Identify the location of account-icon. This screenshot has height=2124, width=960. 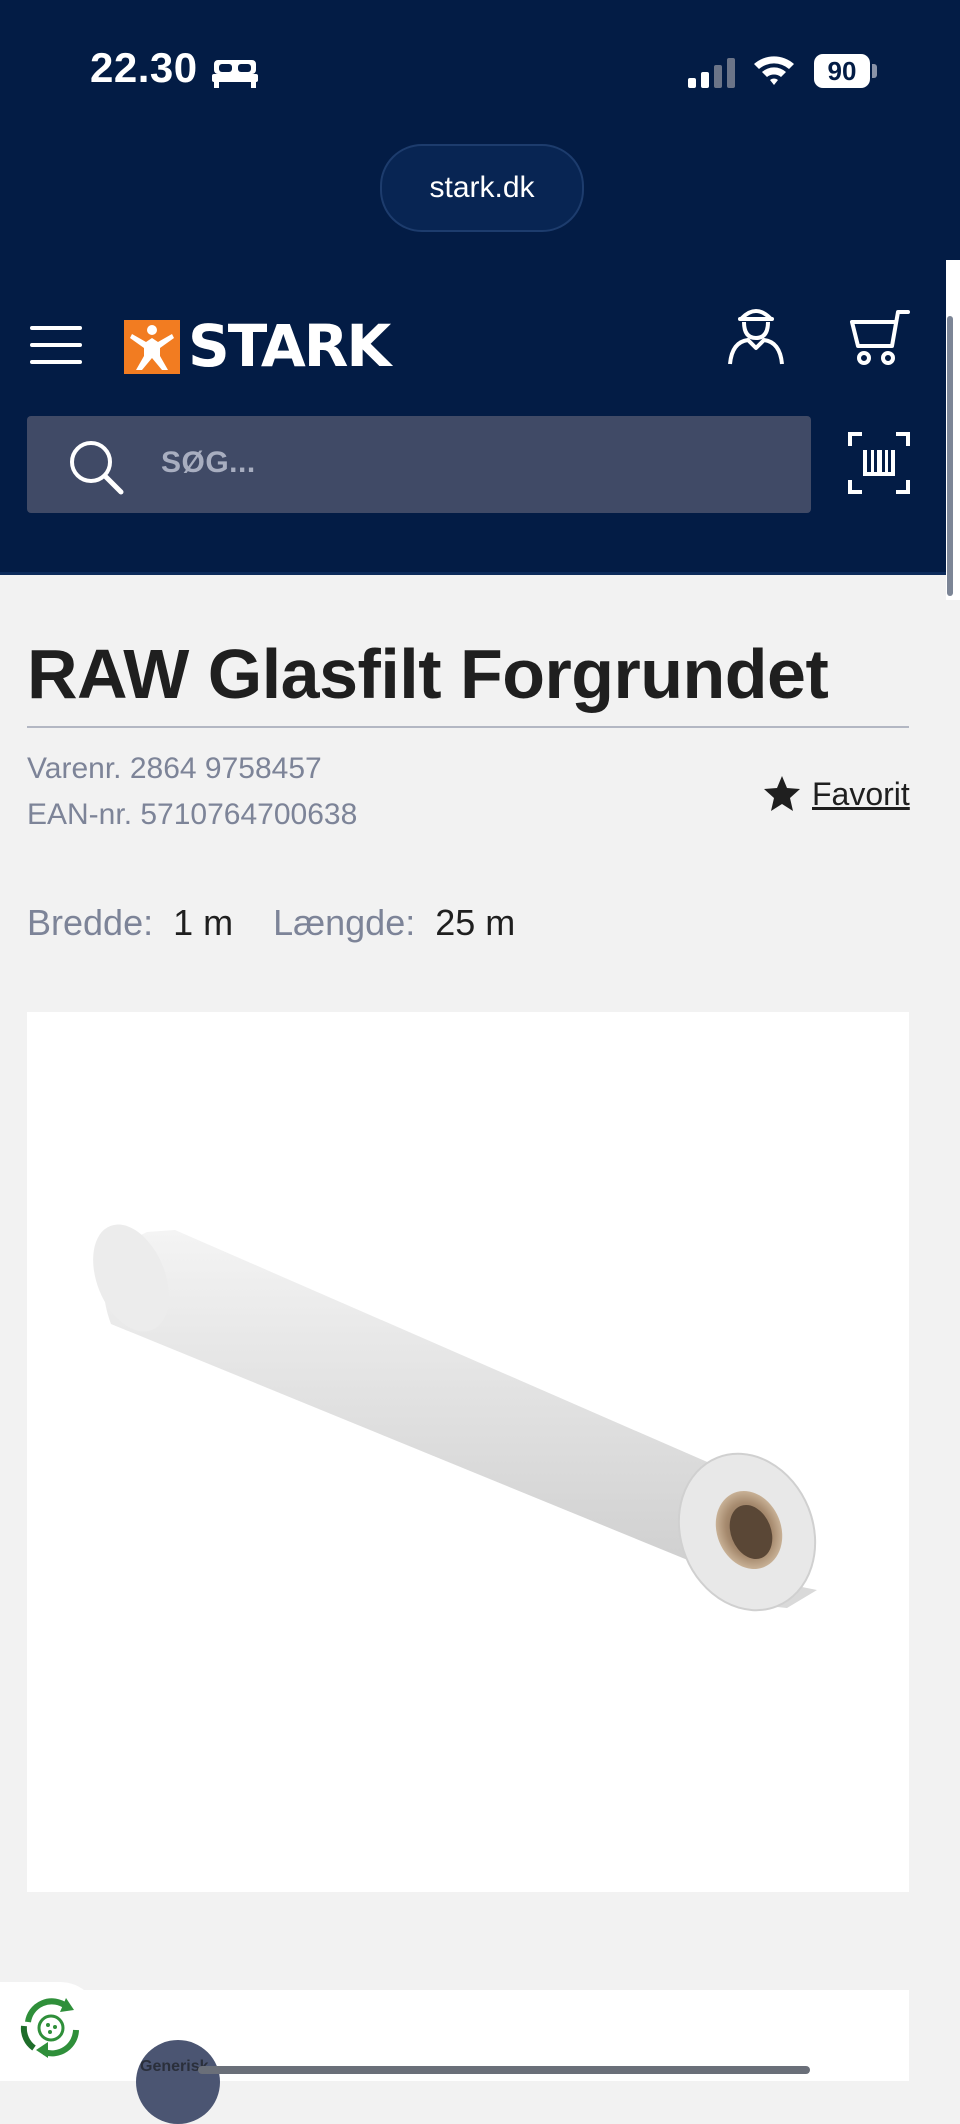
(756, 334).